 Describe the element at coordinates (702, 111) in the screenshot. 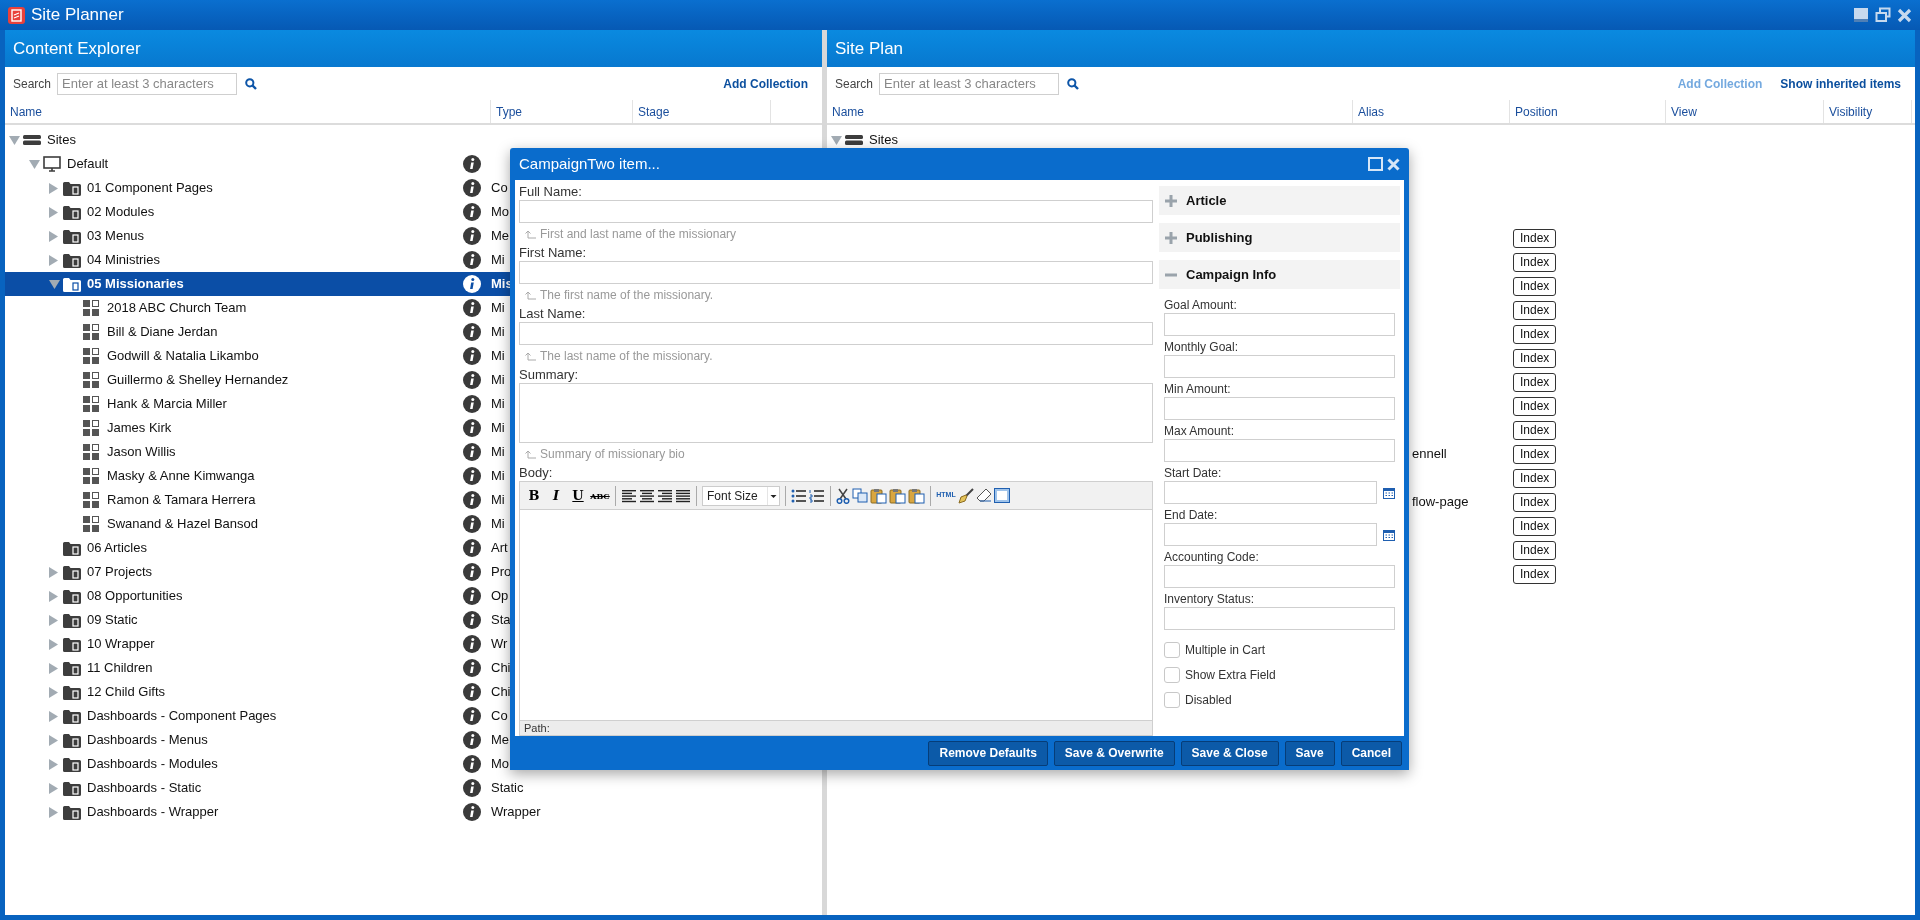

I see `column-header: Stage` at that location.